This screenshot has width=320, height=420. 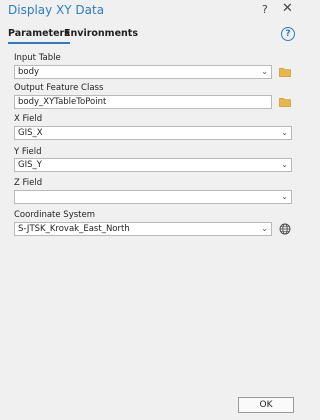 I want to click on input-table-dropdown: body ⌄, so click(x=143, y=72).